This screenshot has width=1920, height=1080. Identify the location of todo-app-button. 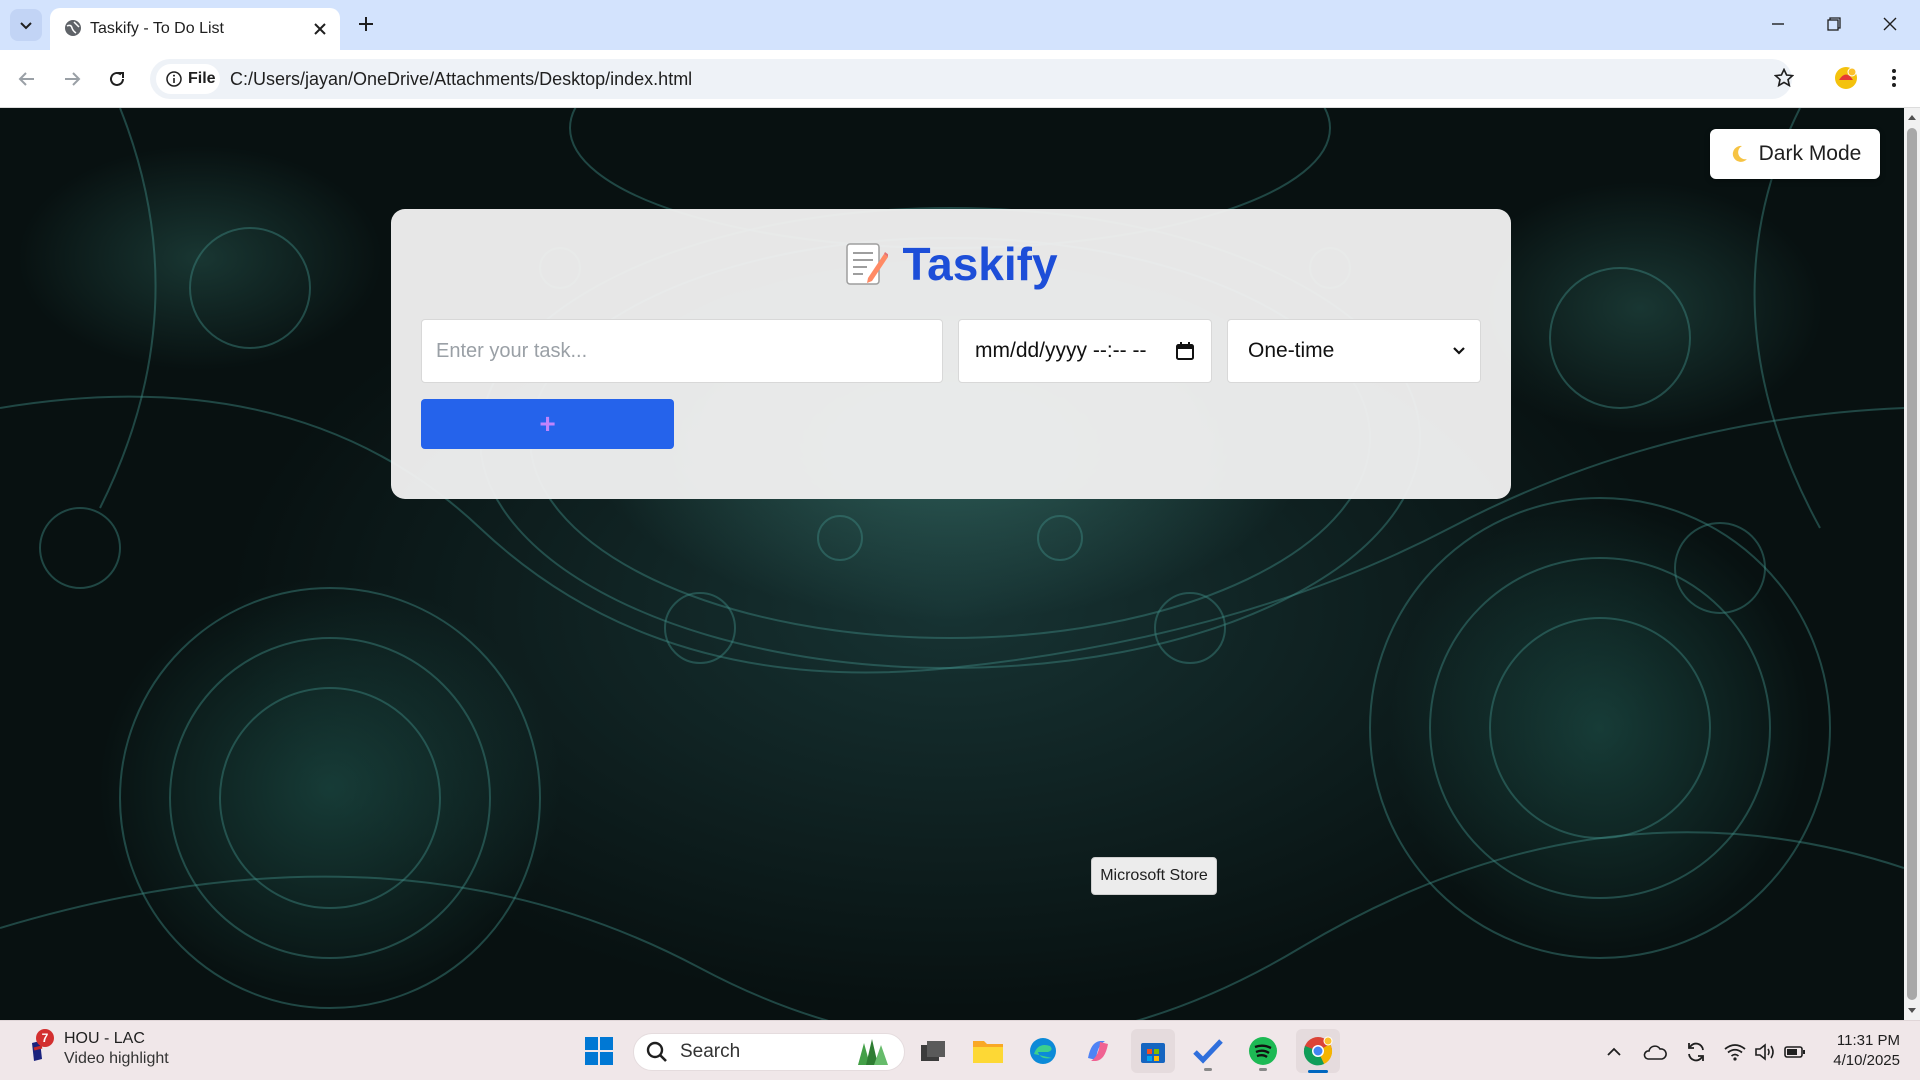
(1208, 1051).